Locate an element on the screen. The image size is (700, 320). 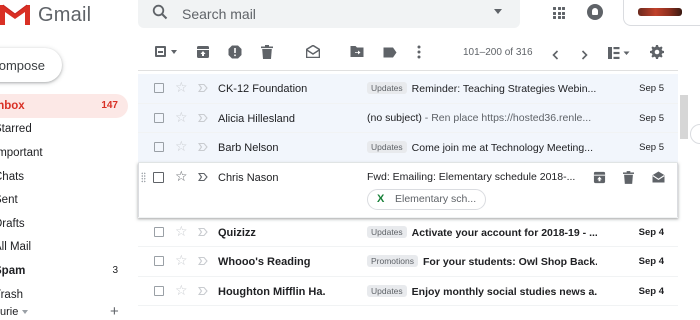
more-icon is located at coordinates (419, 54).